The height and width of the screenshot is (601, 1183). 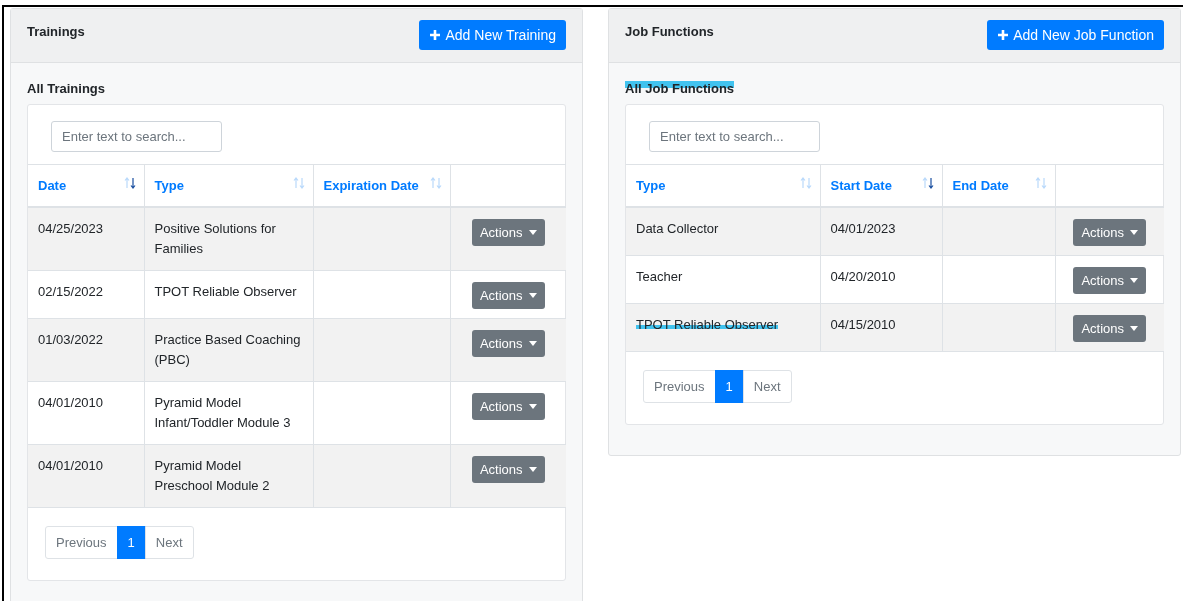 What do you see at coordinates (863, 228) in the screenshot?
I see `table-cell: 04/01/2023` at bounding box center [863, 228].